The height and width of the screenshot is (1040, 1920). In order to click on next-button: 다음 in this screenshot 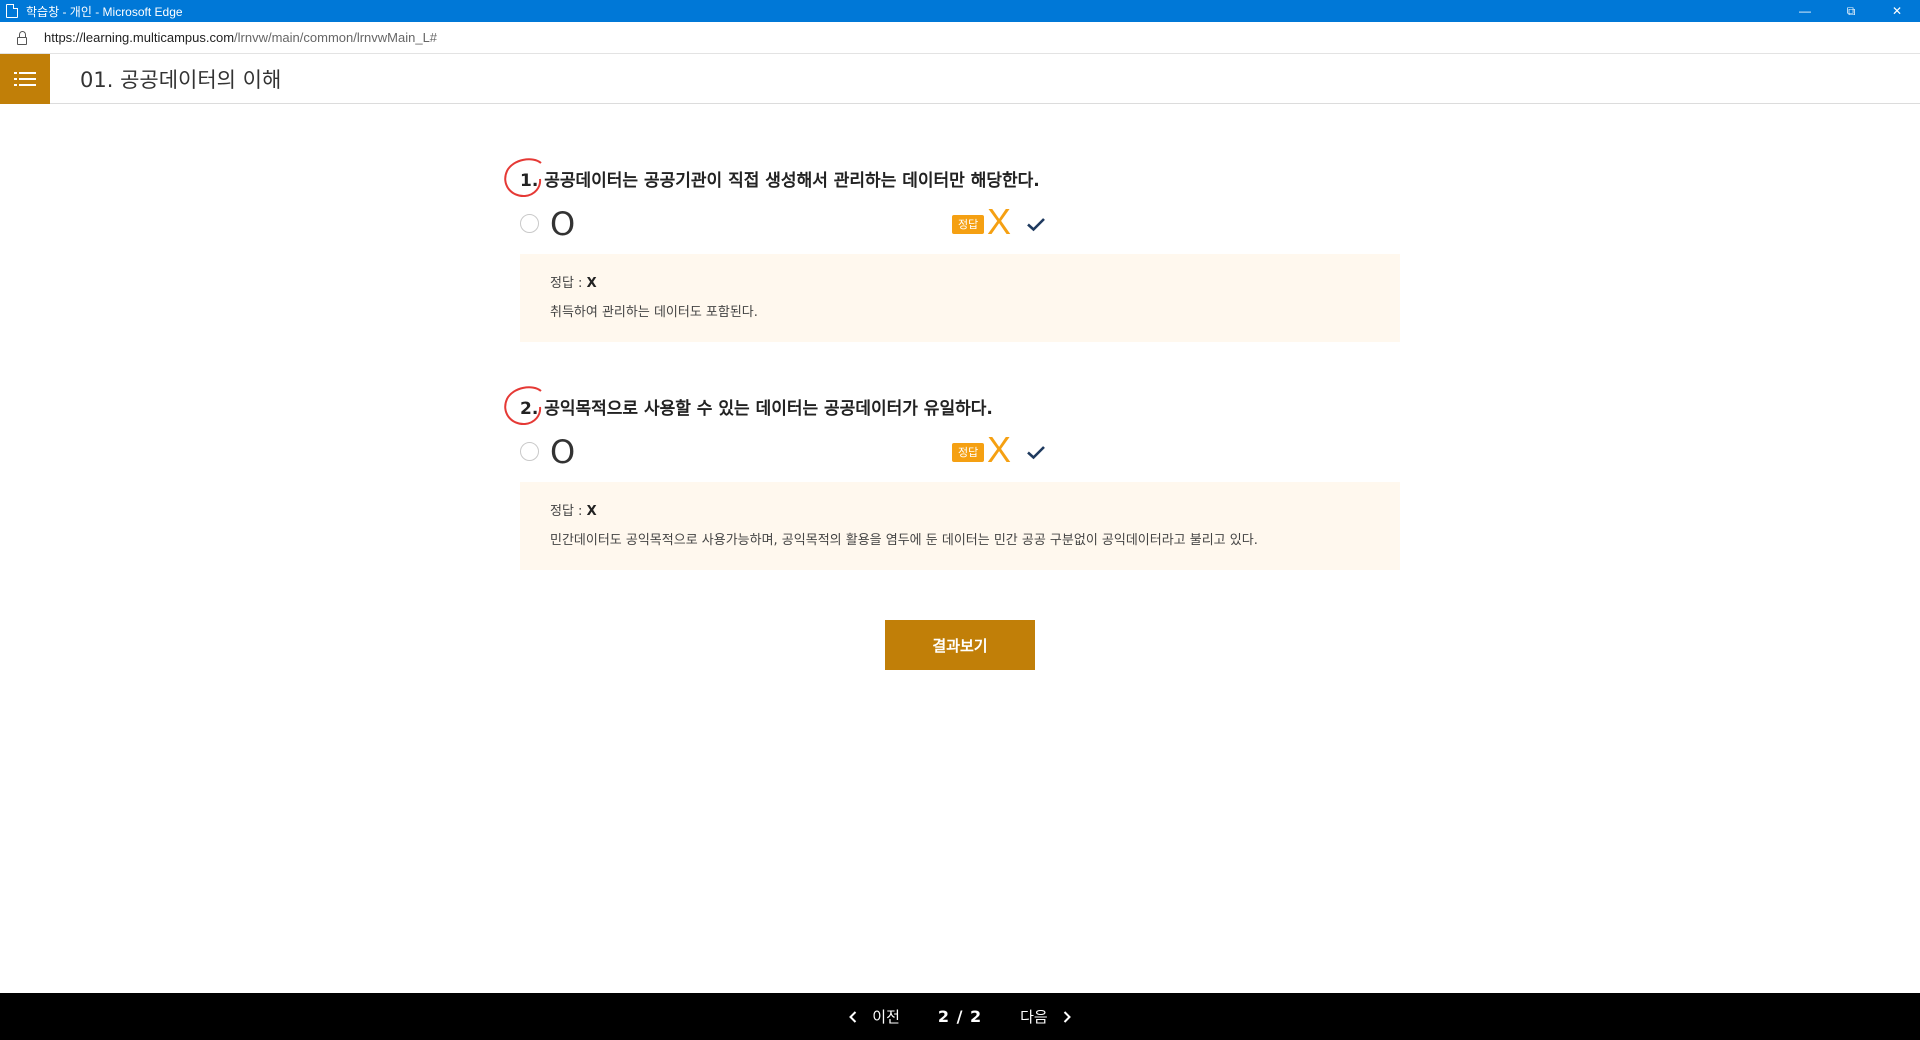, I will do `click(1047, 1016)`.